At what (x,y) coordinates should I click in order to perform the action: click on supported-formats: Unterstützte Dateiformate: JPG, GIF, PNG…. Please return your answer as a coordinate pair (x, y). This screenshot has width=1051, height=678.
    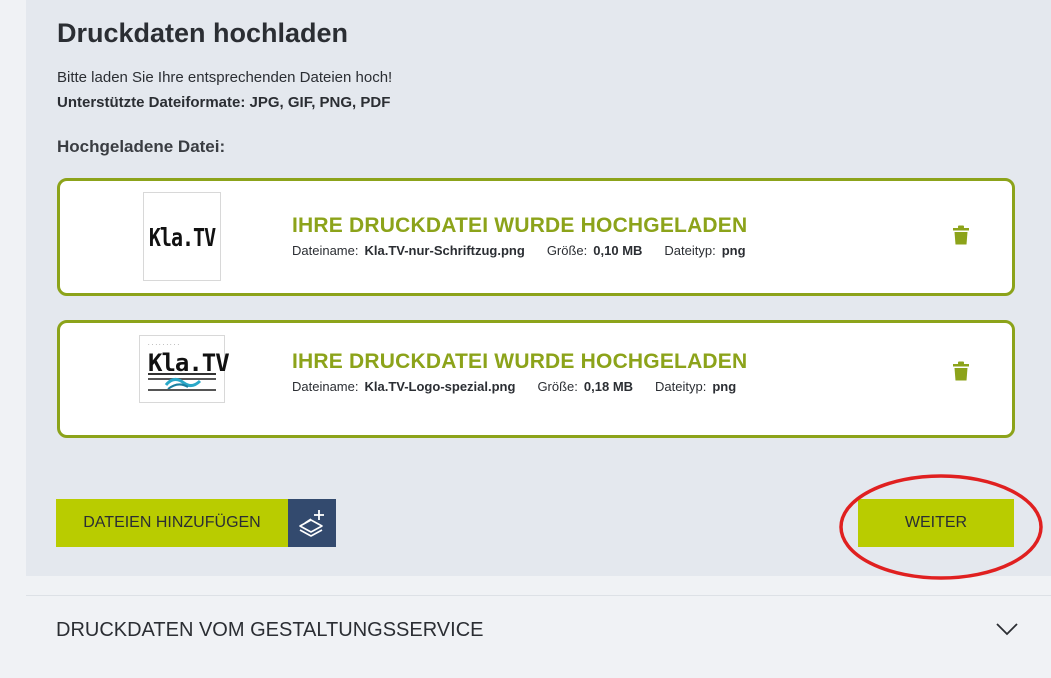
    Looking at the image, I should click on (224, 102).